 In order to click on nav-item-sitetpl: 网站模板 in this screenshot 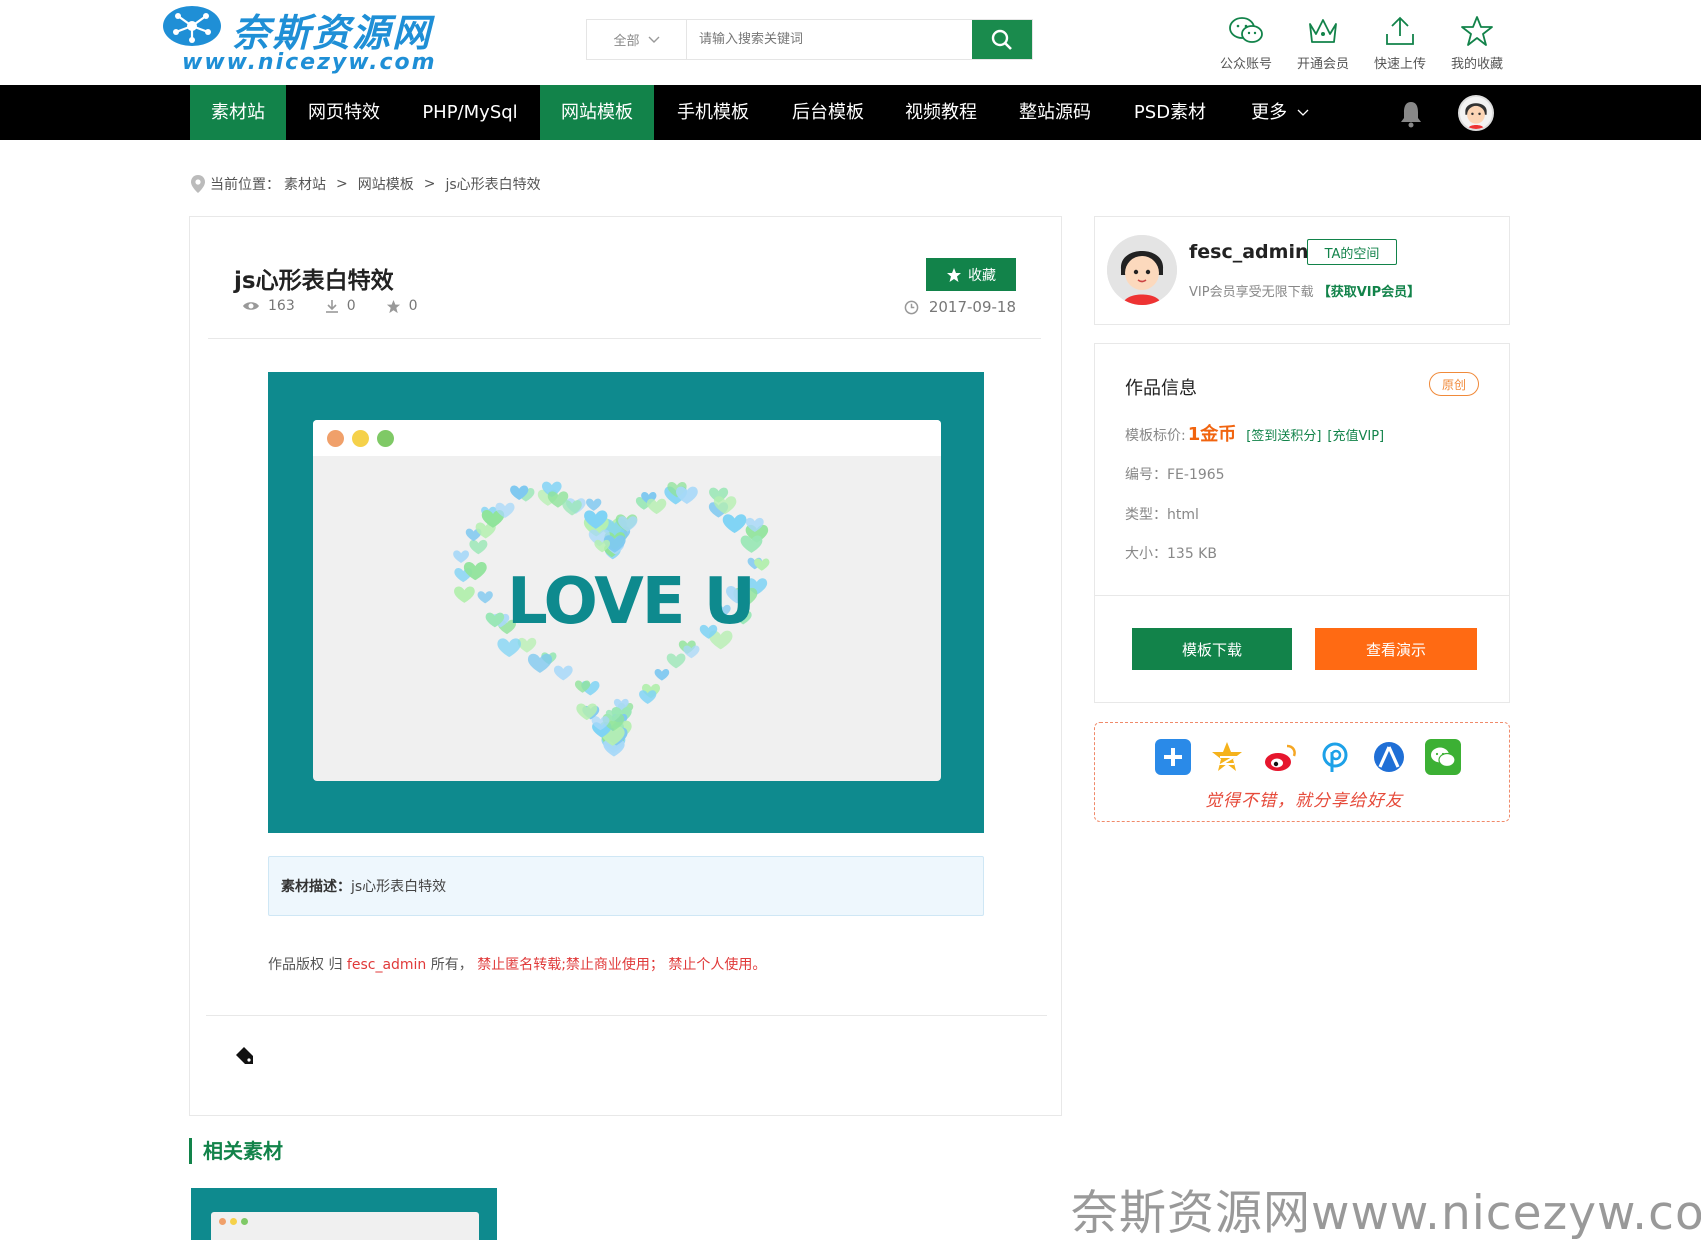, I will do `click(597, 112)`.